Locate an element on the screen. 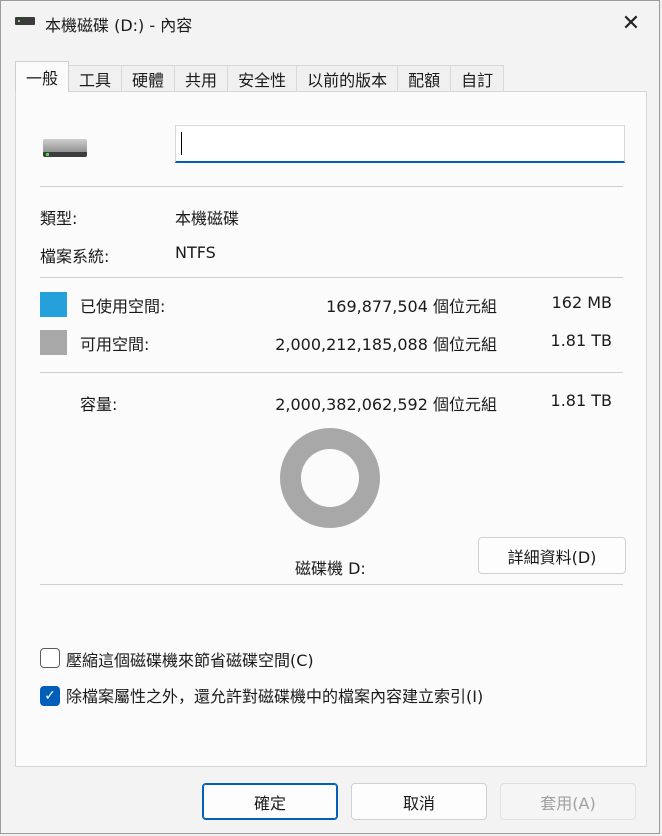 The height and width of the screenshot is (836, 662). tab-sharing: 共用 is located at coordinates (201, 78).